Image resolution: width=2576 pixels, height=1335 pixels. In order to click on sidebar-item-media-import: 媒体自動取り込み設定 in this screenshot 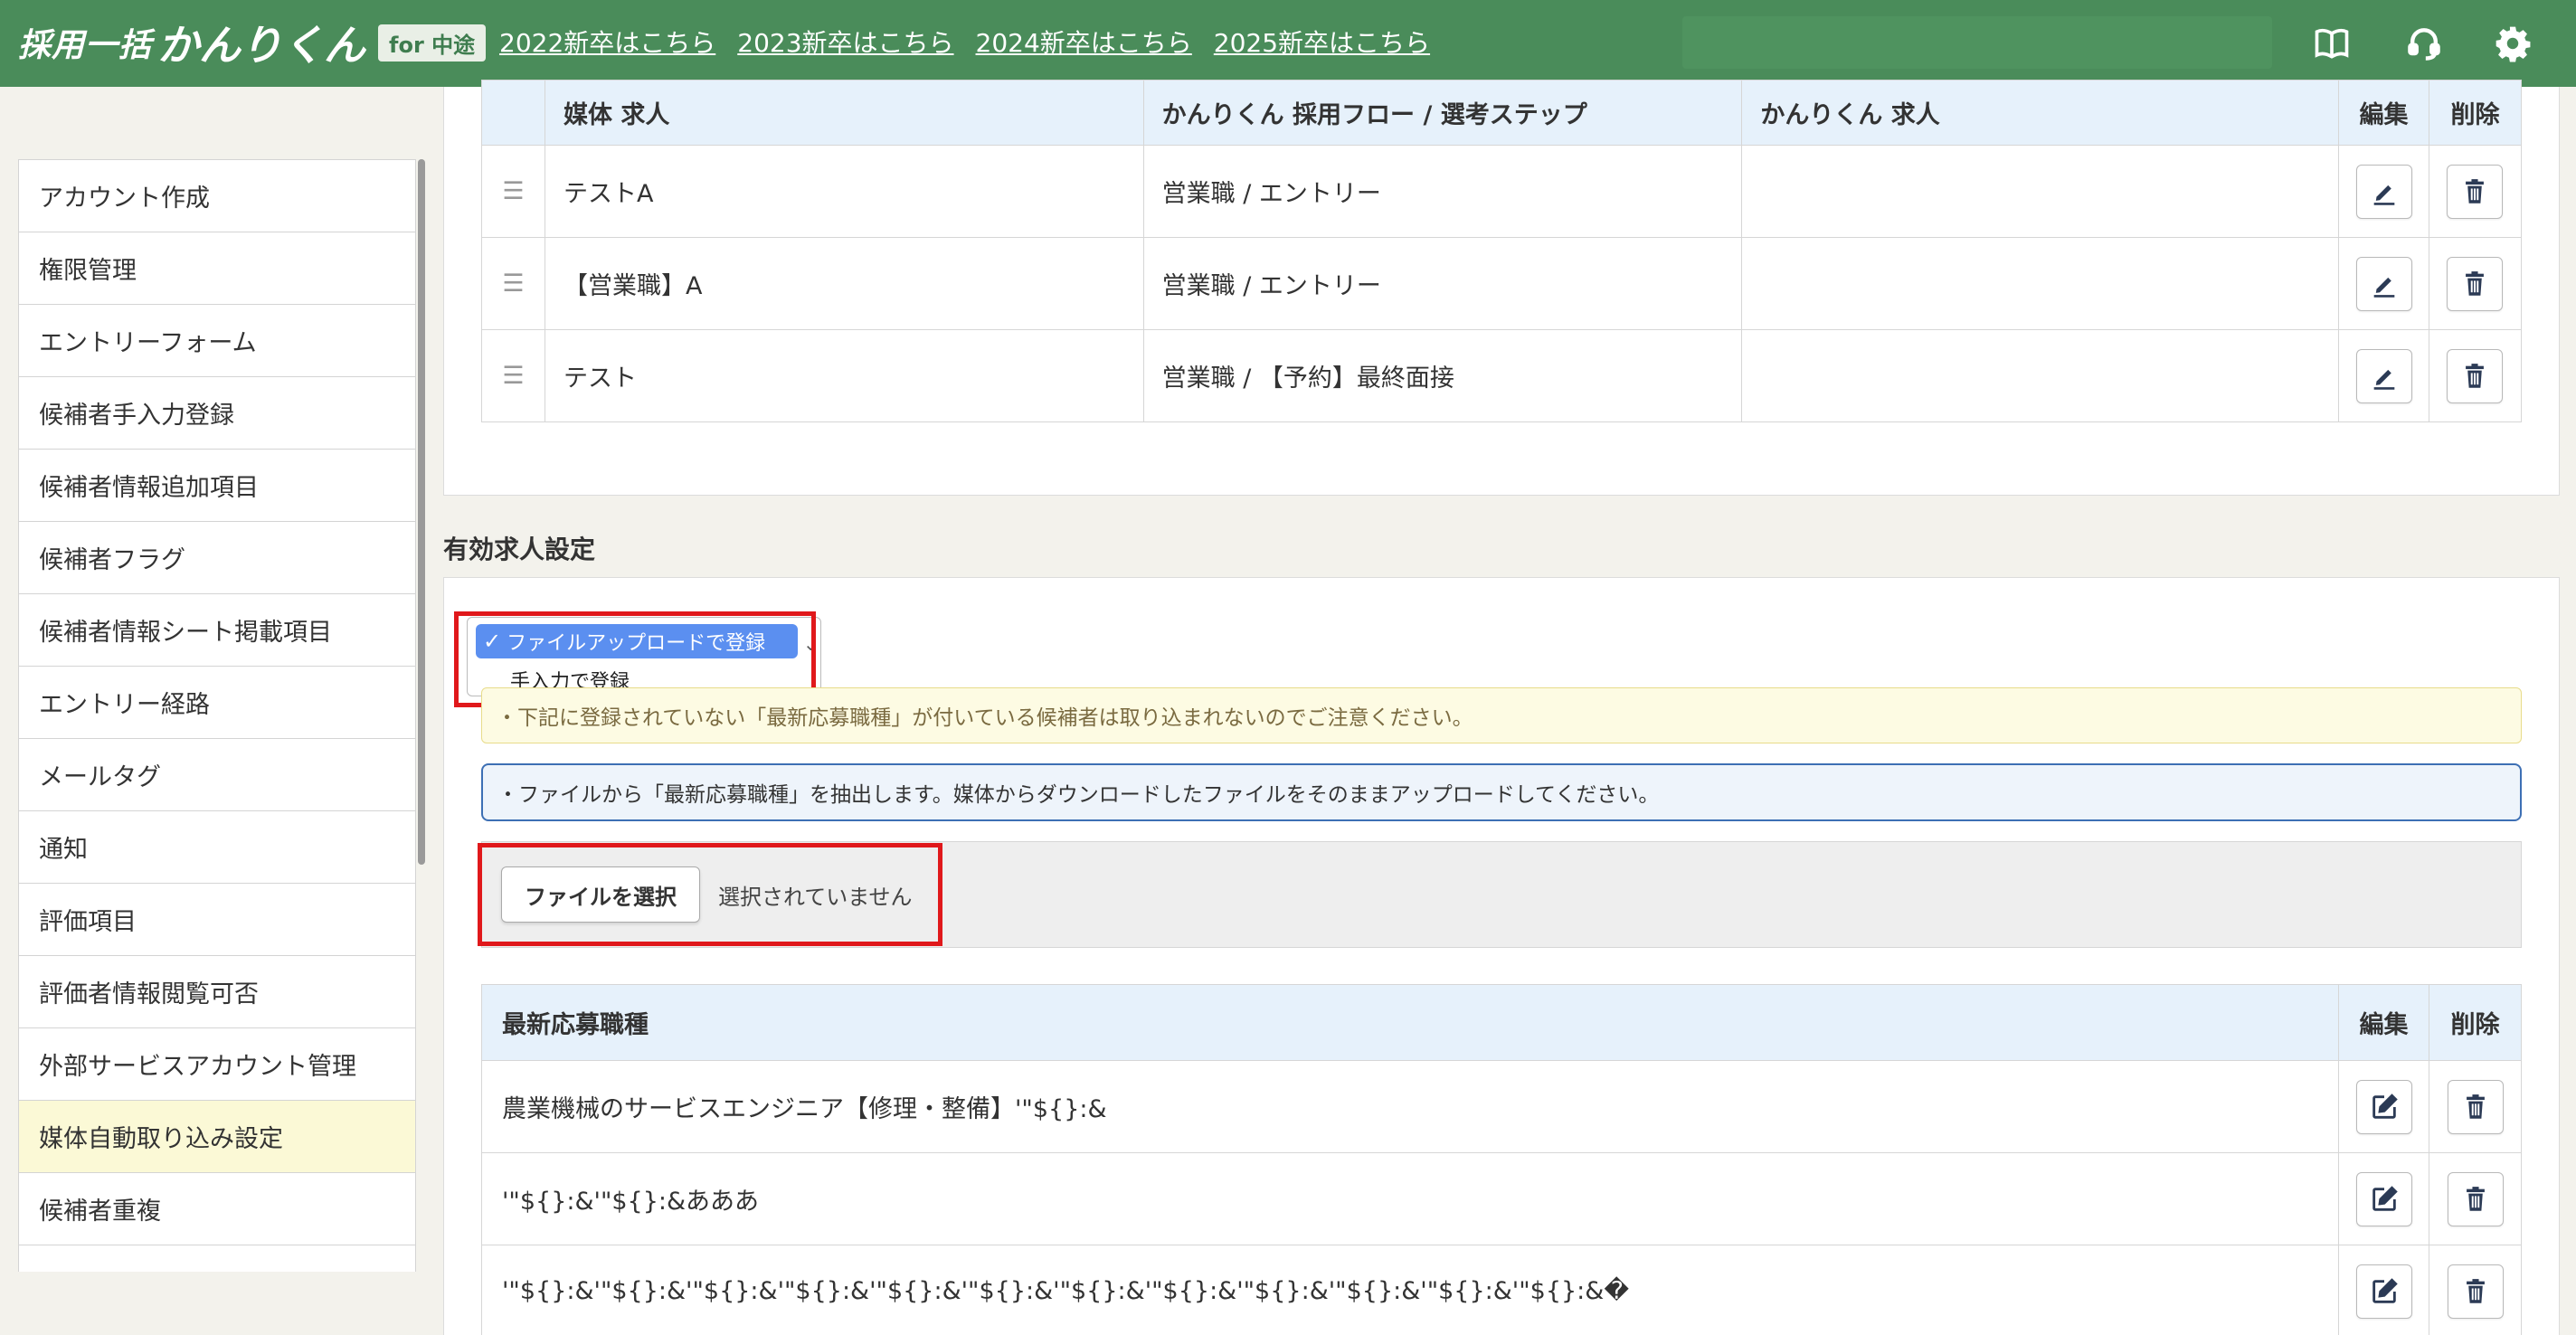, I will do `click(217, 1136)`.